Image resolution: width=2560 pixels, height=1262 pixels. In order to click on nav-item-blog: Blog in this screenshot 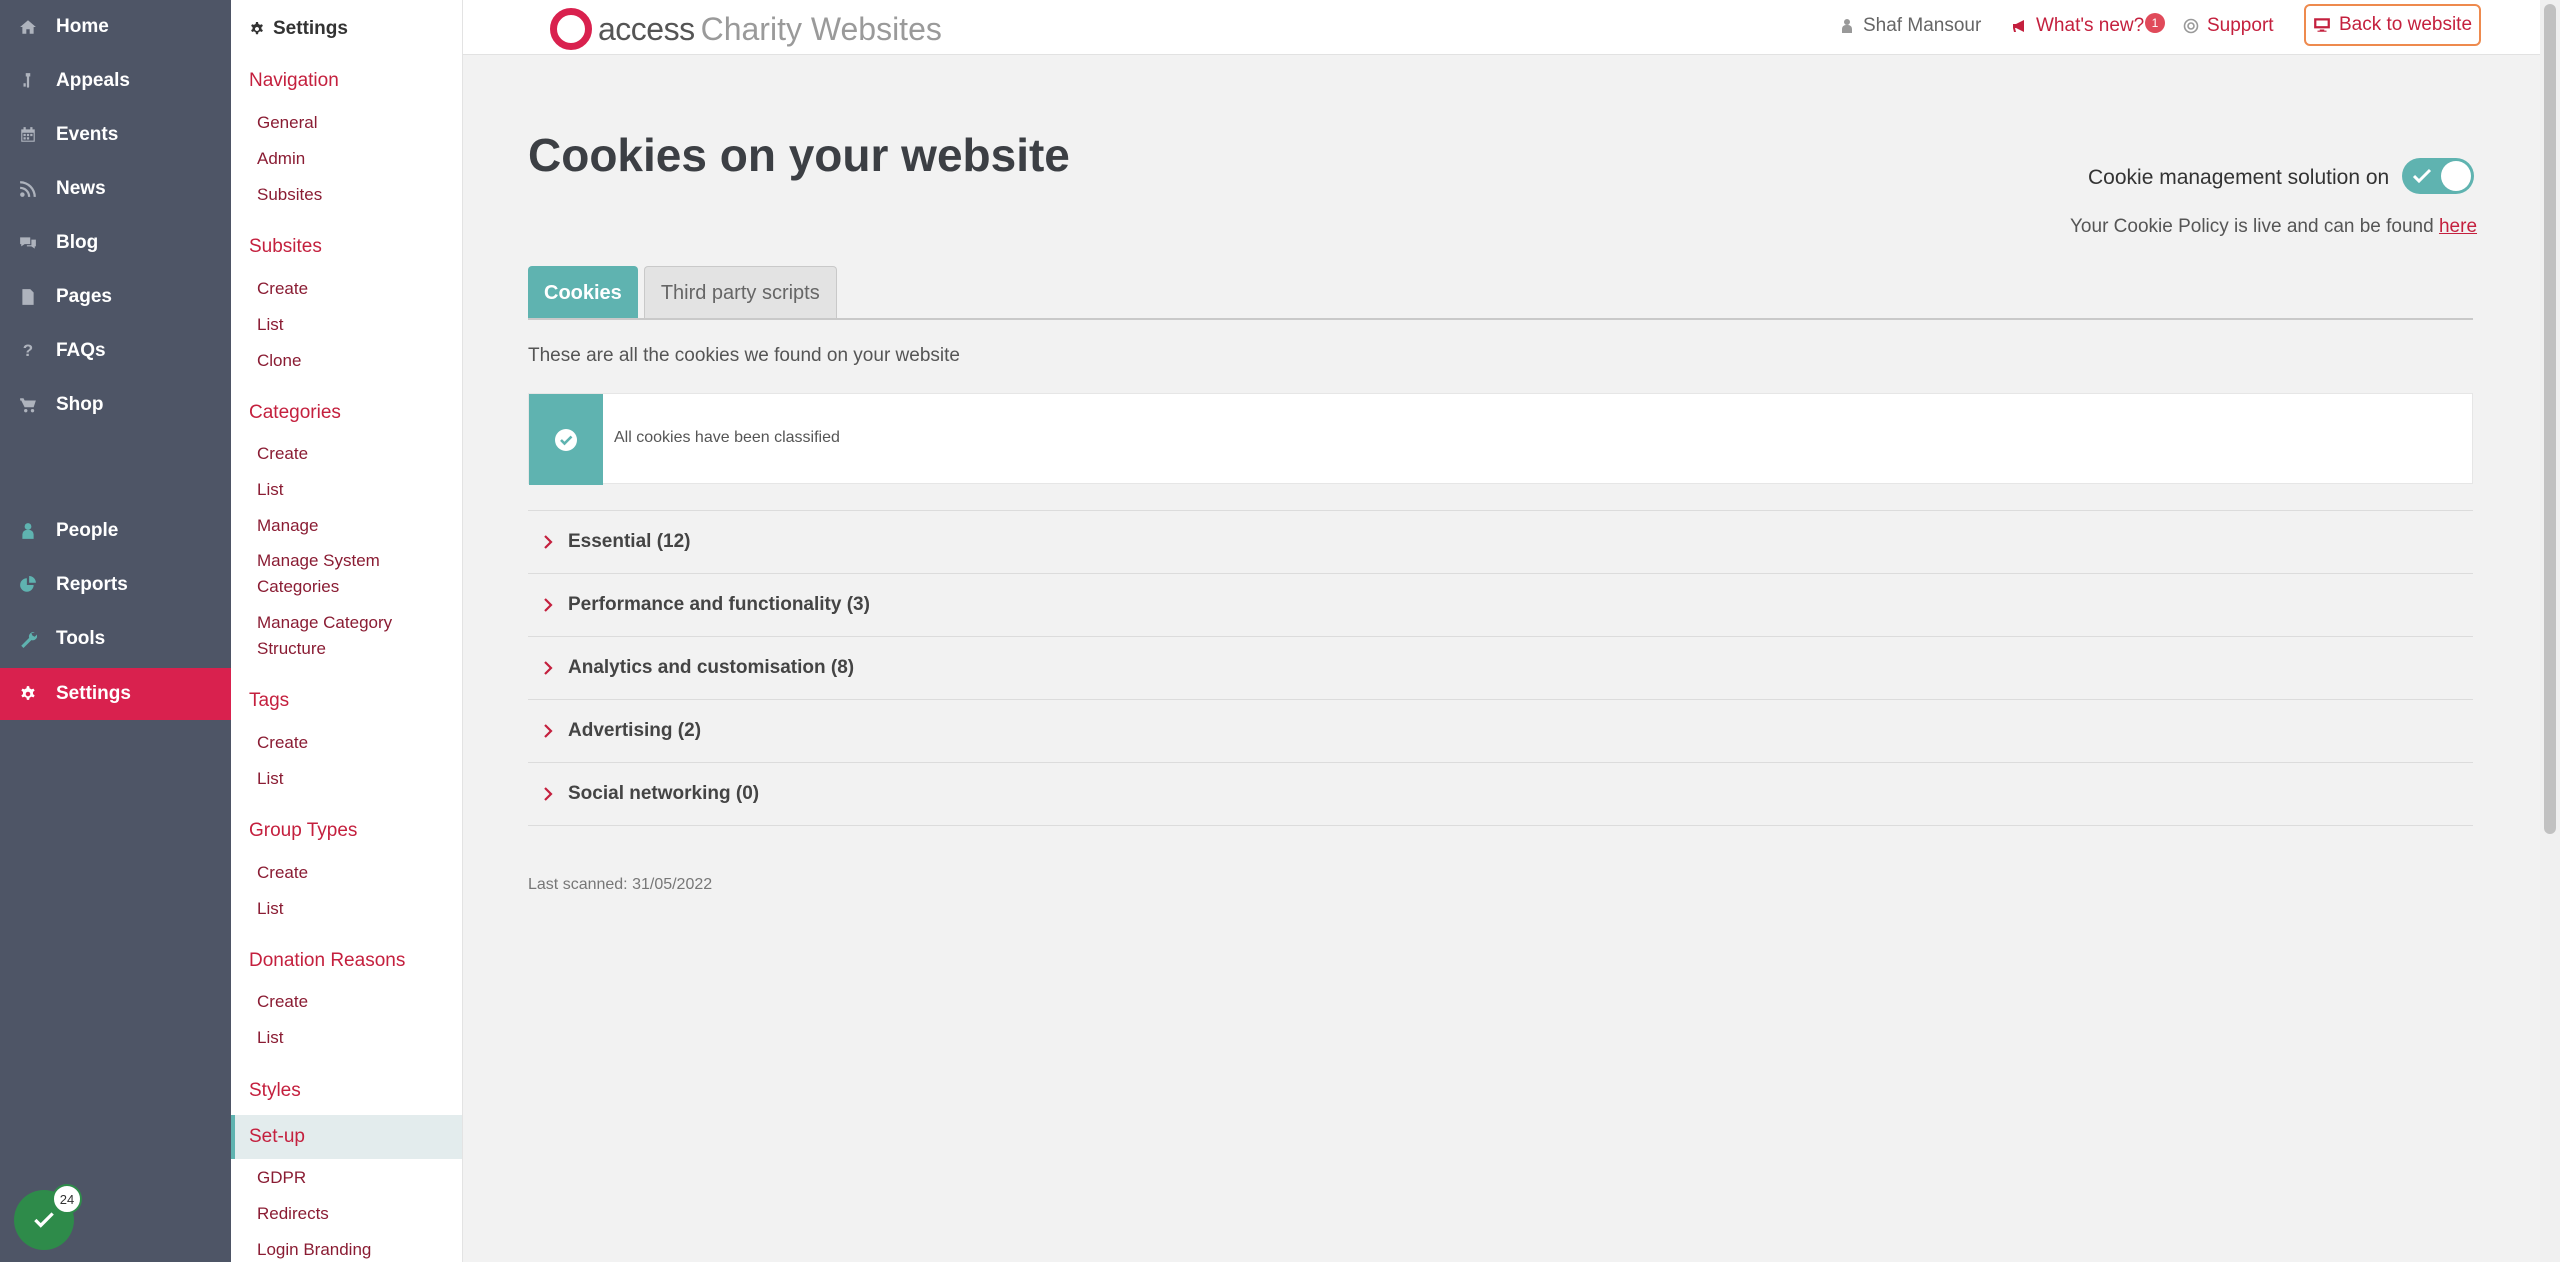, I will do `click(115, 243)`.